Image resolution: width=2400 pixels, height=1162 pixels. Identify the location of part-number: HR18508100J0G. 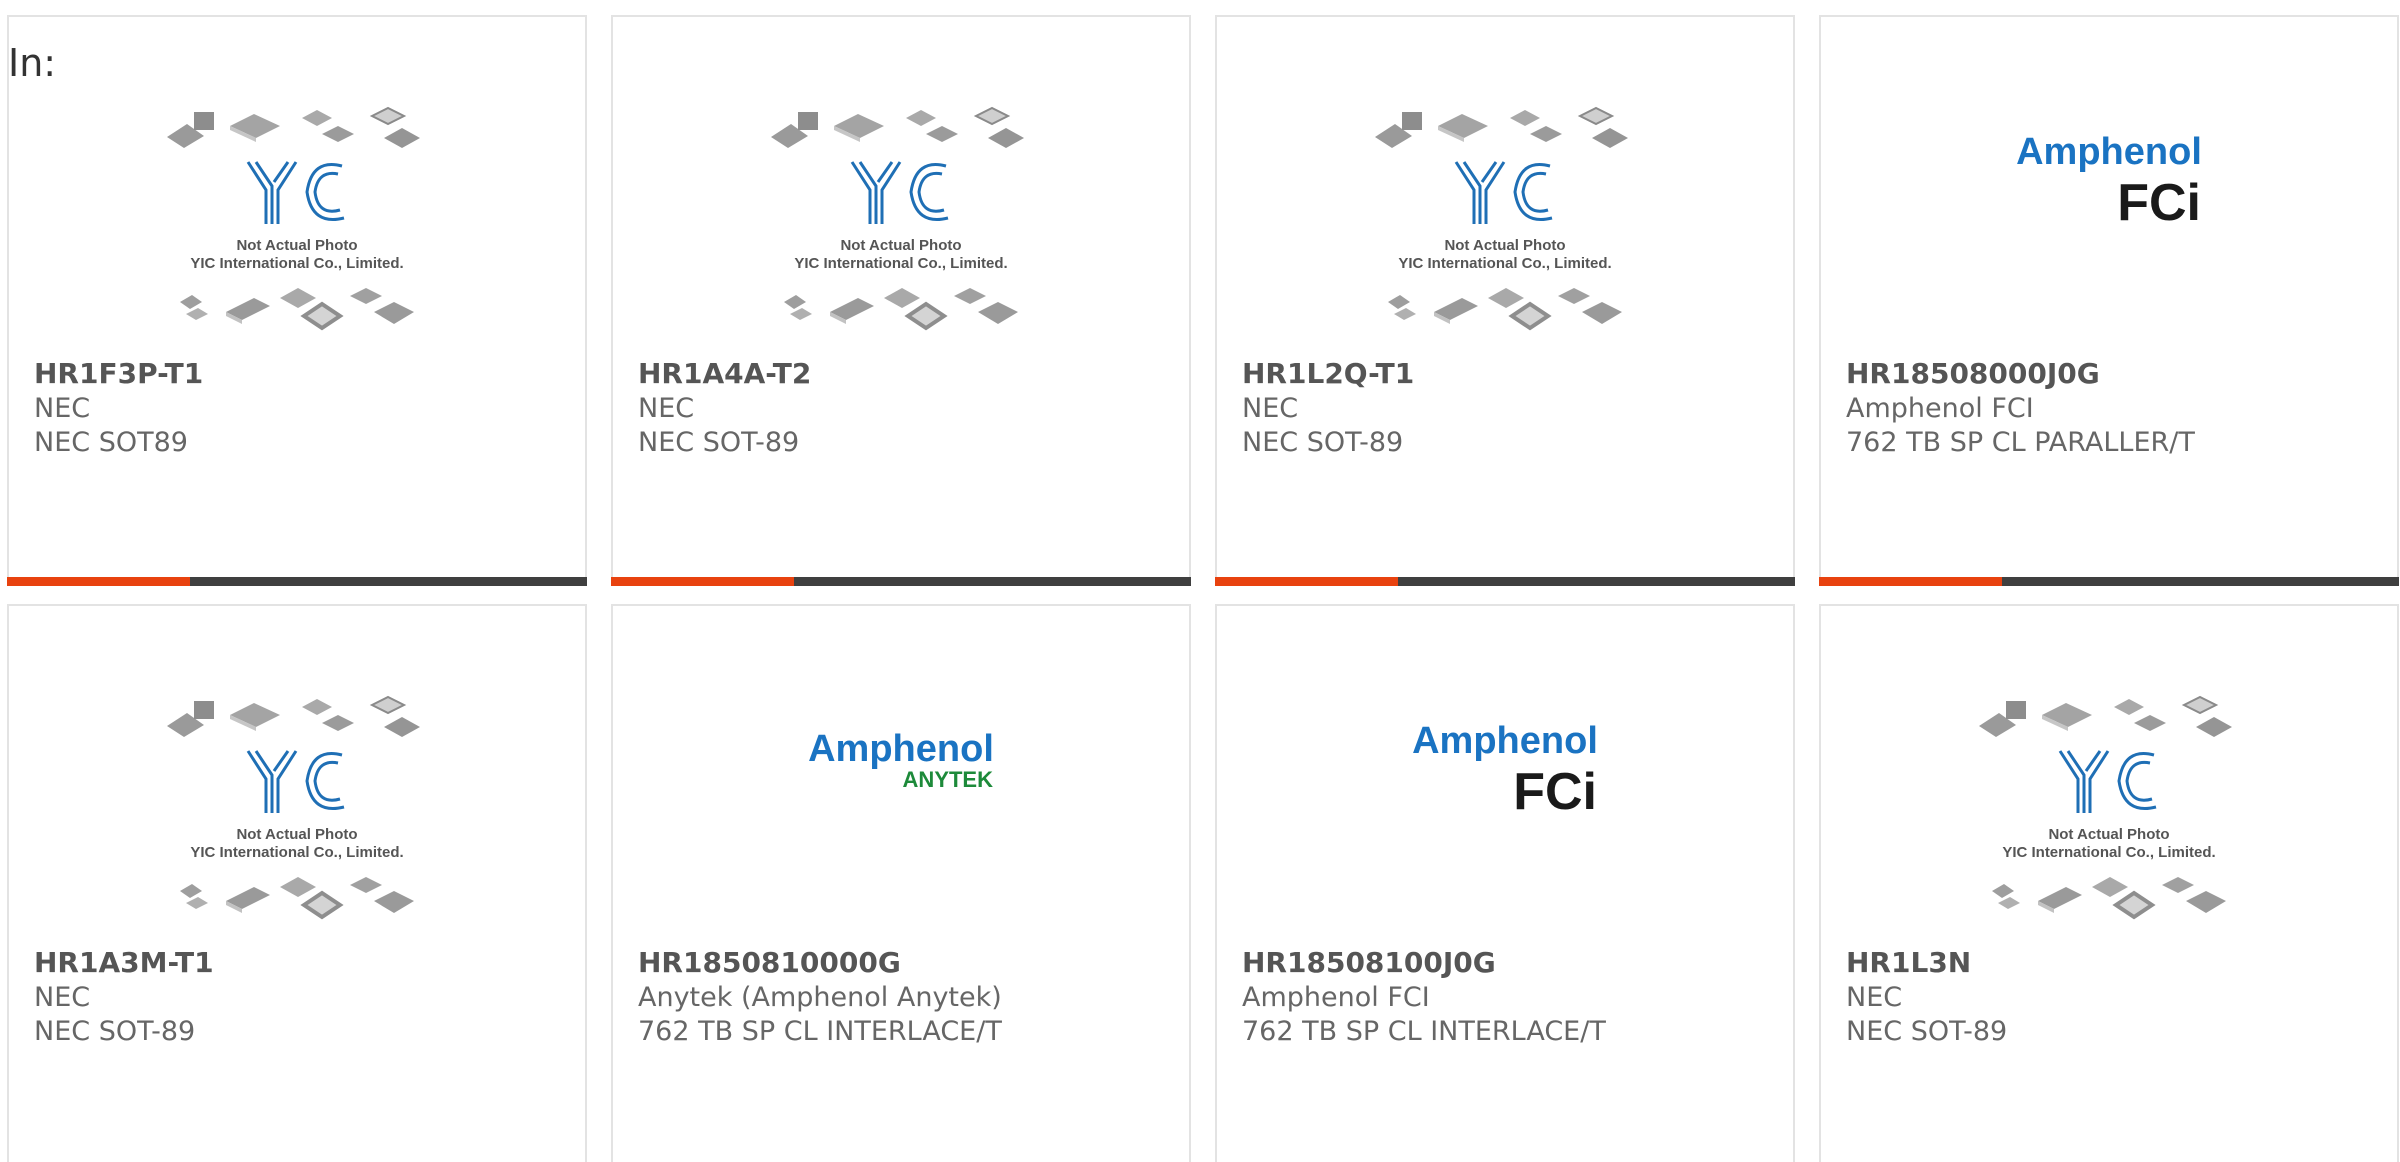
(1369, 962).